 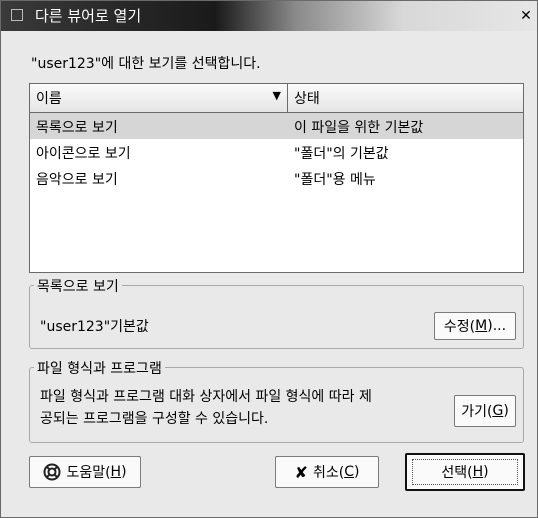 What do you see at coordinates (159, 98) in the screenshot?
I see `column-header-name: 이름 ▼` at bounding box center [159, 98].